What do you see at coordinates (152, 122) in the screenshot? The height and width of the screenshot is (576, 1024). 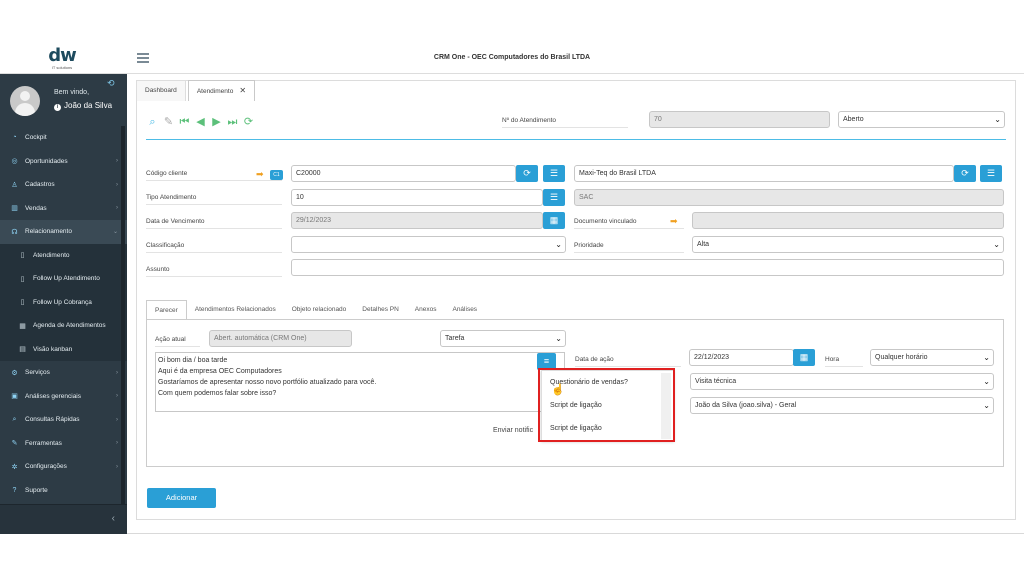 I see `search-icon: ⌕` at bounding box center [152, 122].